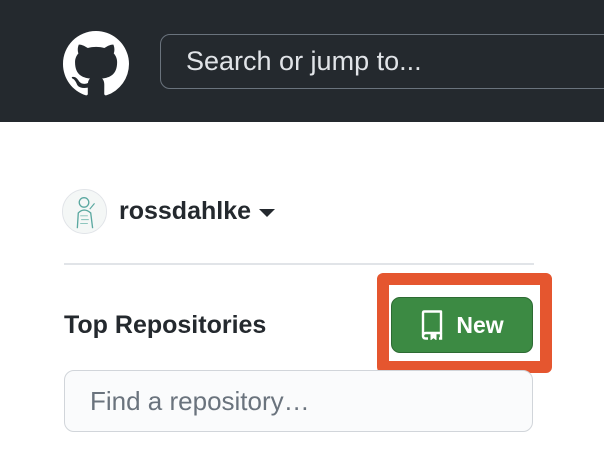 The width and height of the screenshot is (604, 464). I want to click on account-switcher: rossdahlke, so click(169, 211).